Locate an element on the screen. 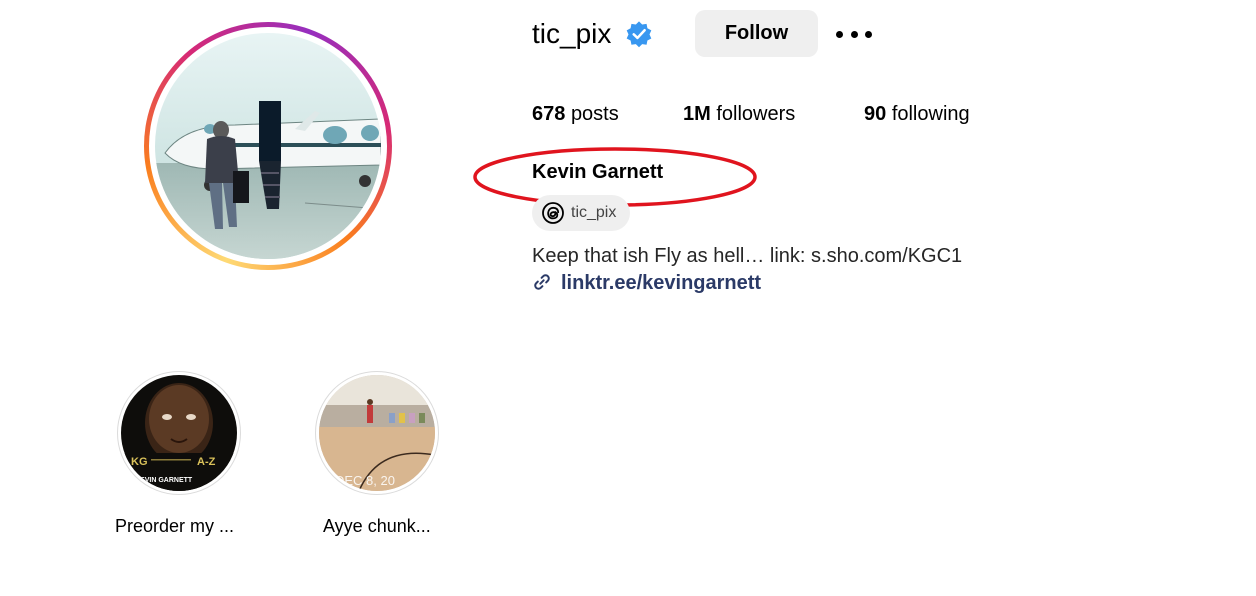 The width and height of the screenshot is (1256, 596). followers-link: 1M followers is located at coordinates (739, 114).